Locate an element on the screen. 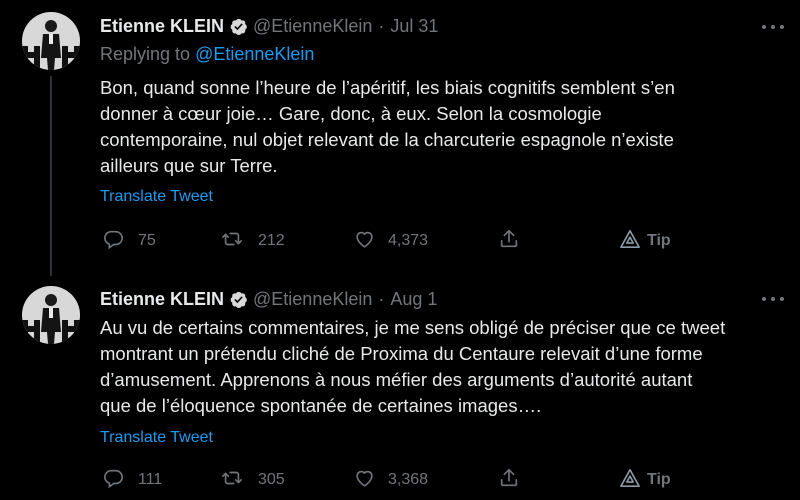 The width and height of the screenshot is (800, 500). reply-button: 111 is located at coordinates (132, 480).